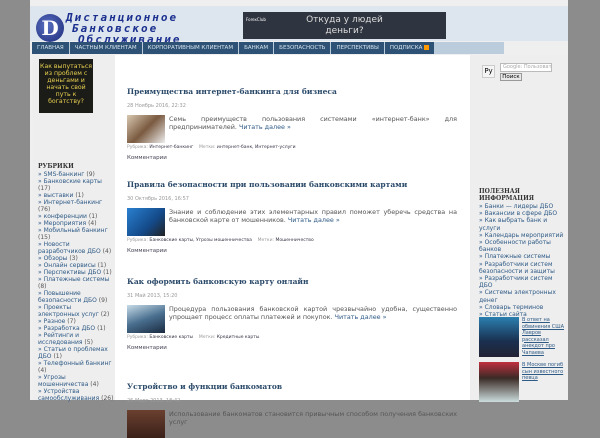  What do you see at coordinates (200, 240) in the screenshot?
I see `post-rubrics: Банковские карты, Угрозы мошенничества` at bounding box center [200, 240].